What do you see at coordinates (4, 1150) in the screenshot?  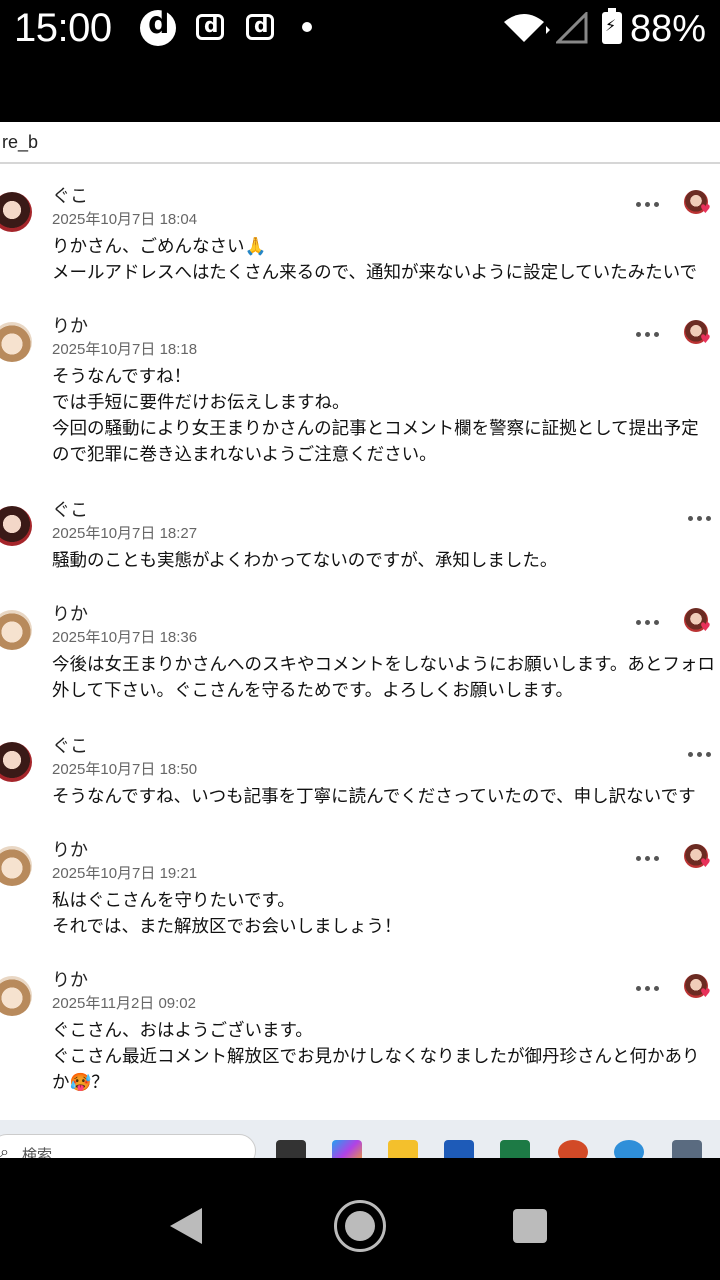 I see `search-icon: ⌕` at bounding box center [4, 1150].